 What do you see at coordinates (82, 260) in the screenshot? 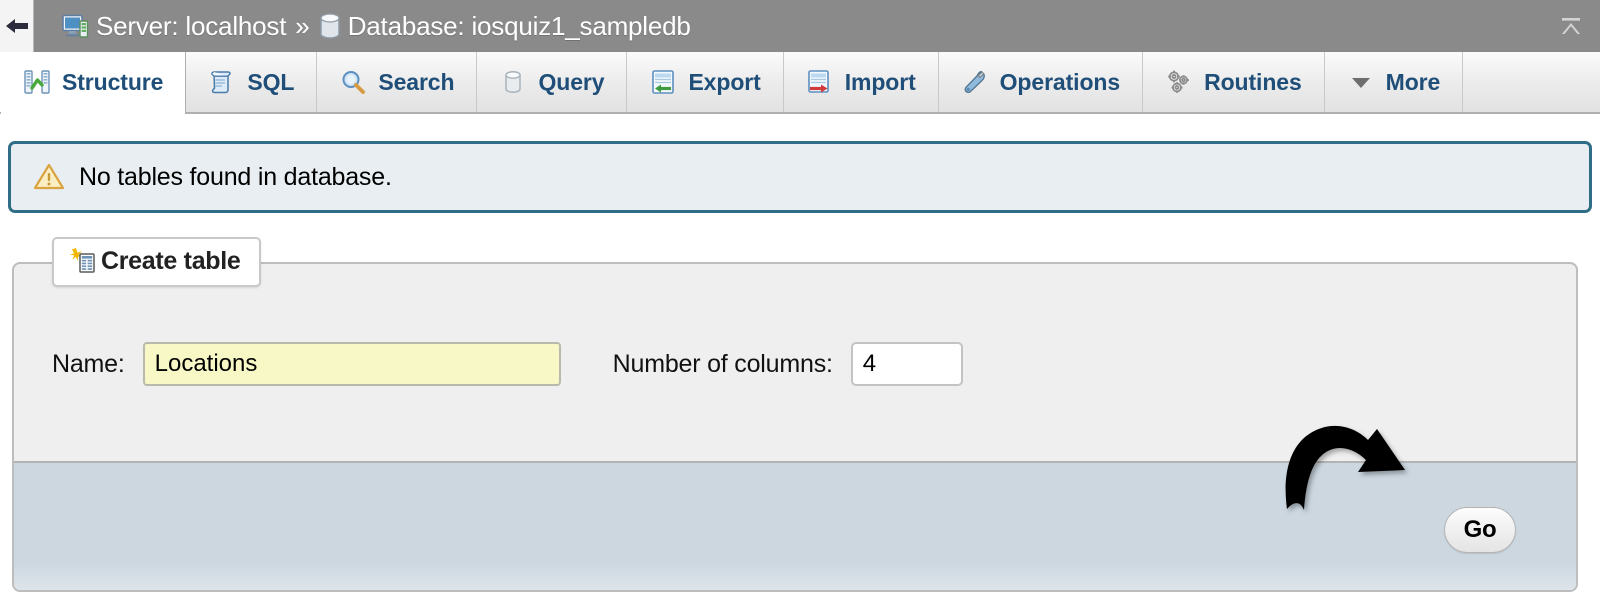
I see `create-table-icon` at bounding box center [82, 260].